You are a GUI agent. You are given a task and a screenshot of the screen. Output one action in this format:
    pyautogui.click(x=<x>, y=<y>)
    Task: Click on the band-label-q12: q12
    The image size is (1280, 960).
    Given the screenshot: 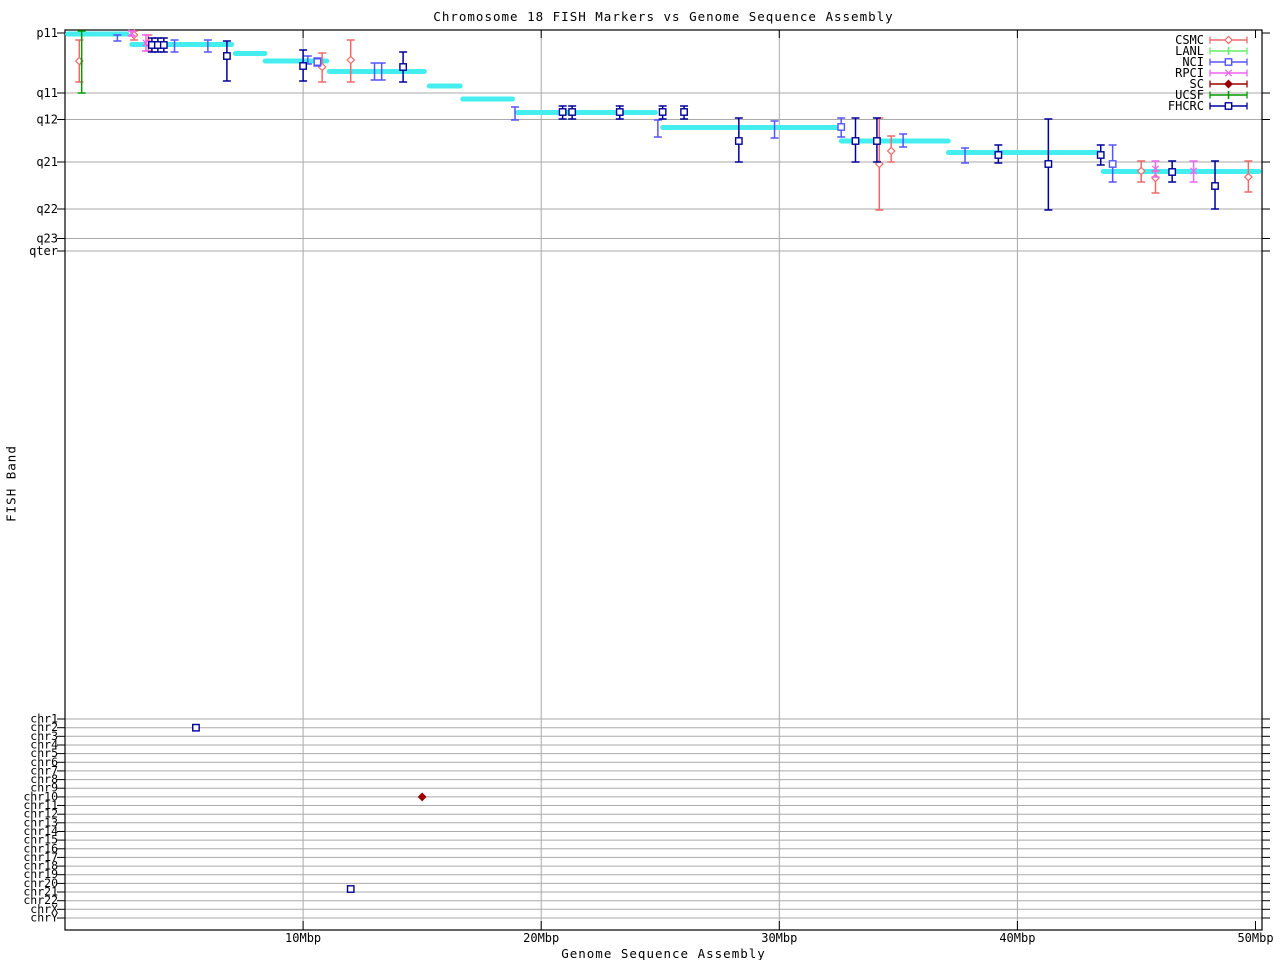 What is the action you would take?
    pyautogui.click(x=47, y=120)
    